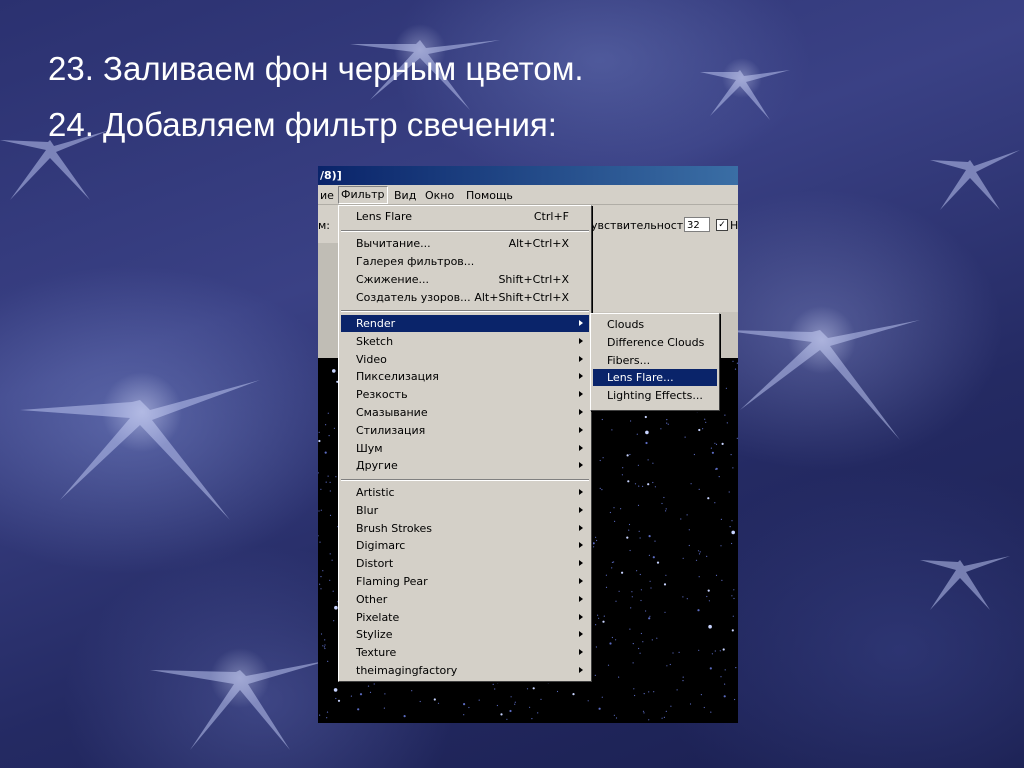 This screenshot has height=768, width=1024. Describe the element at coordinates (465, 617) in the screenshot. I see `menu-item-pixelate: Pixelate` at that location.